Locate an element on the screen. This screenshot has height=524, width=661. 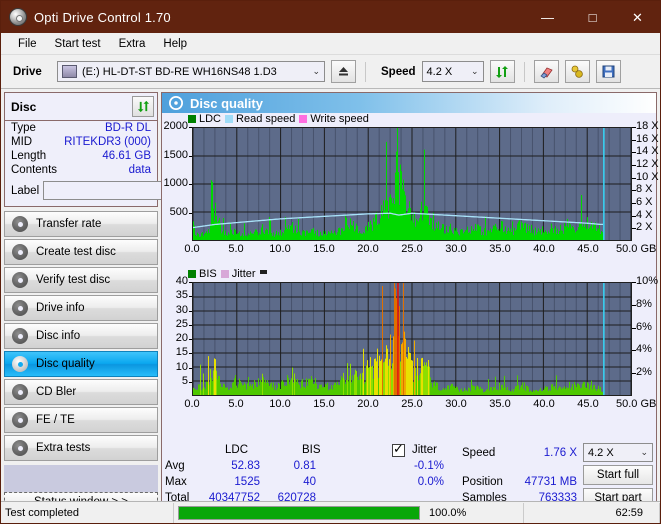
stats-speed-label: Speed is located at coordinates (479, 453).